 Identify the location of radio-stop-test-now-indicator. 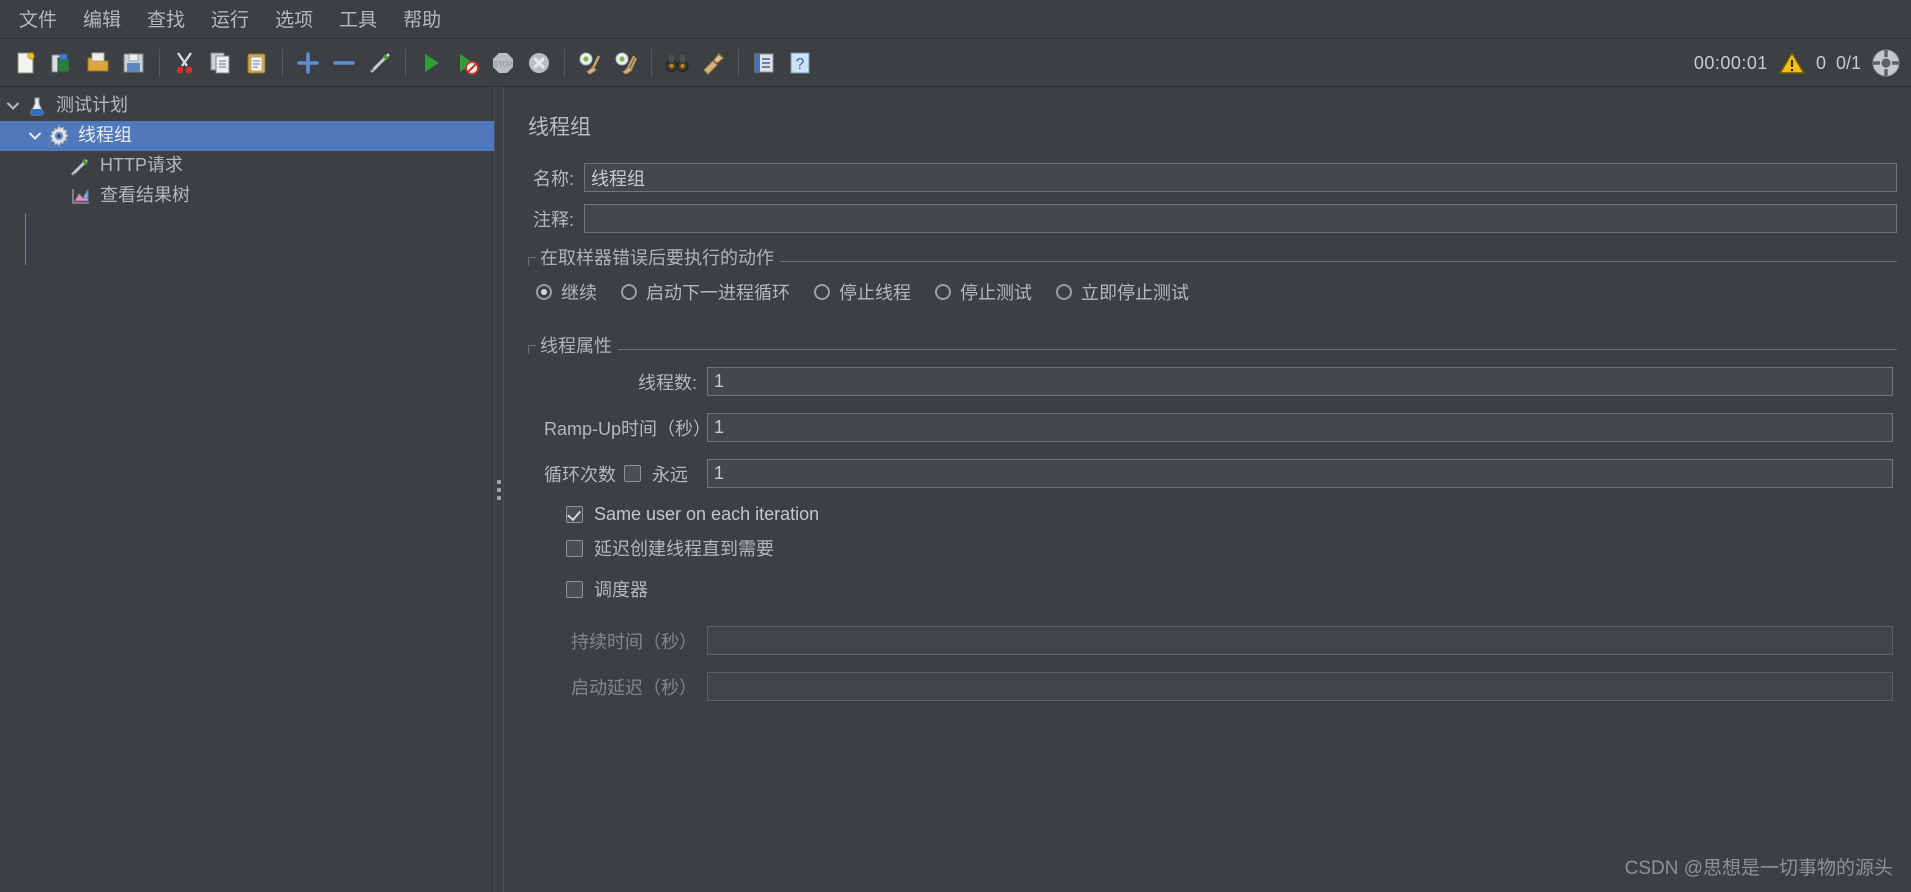
(1064, 292).